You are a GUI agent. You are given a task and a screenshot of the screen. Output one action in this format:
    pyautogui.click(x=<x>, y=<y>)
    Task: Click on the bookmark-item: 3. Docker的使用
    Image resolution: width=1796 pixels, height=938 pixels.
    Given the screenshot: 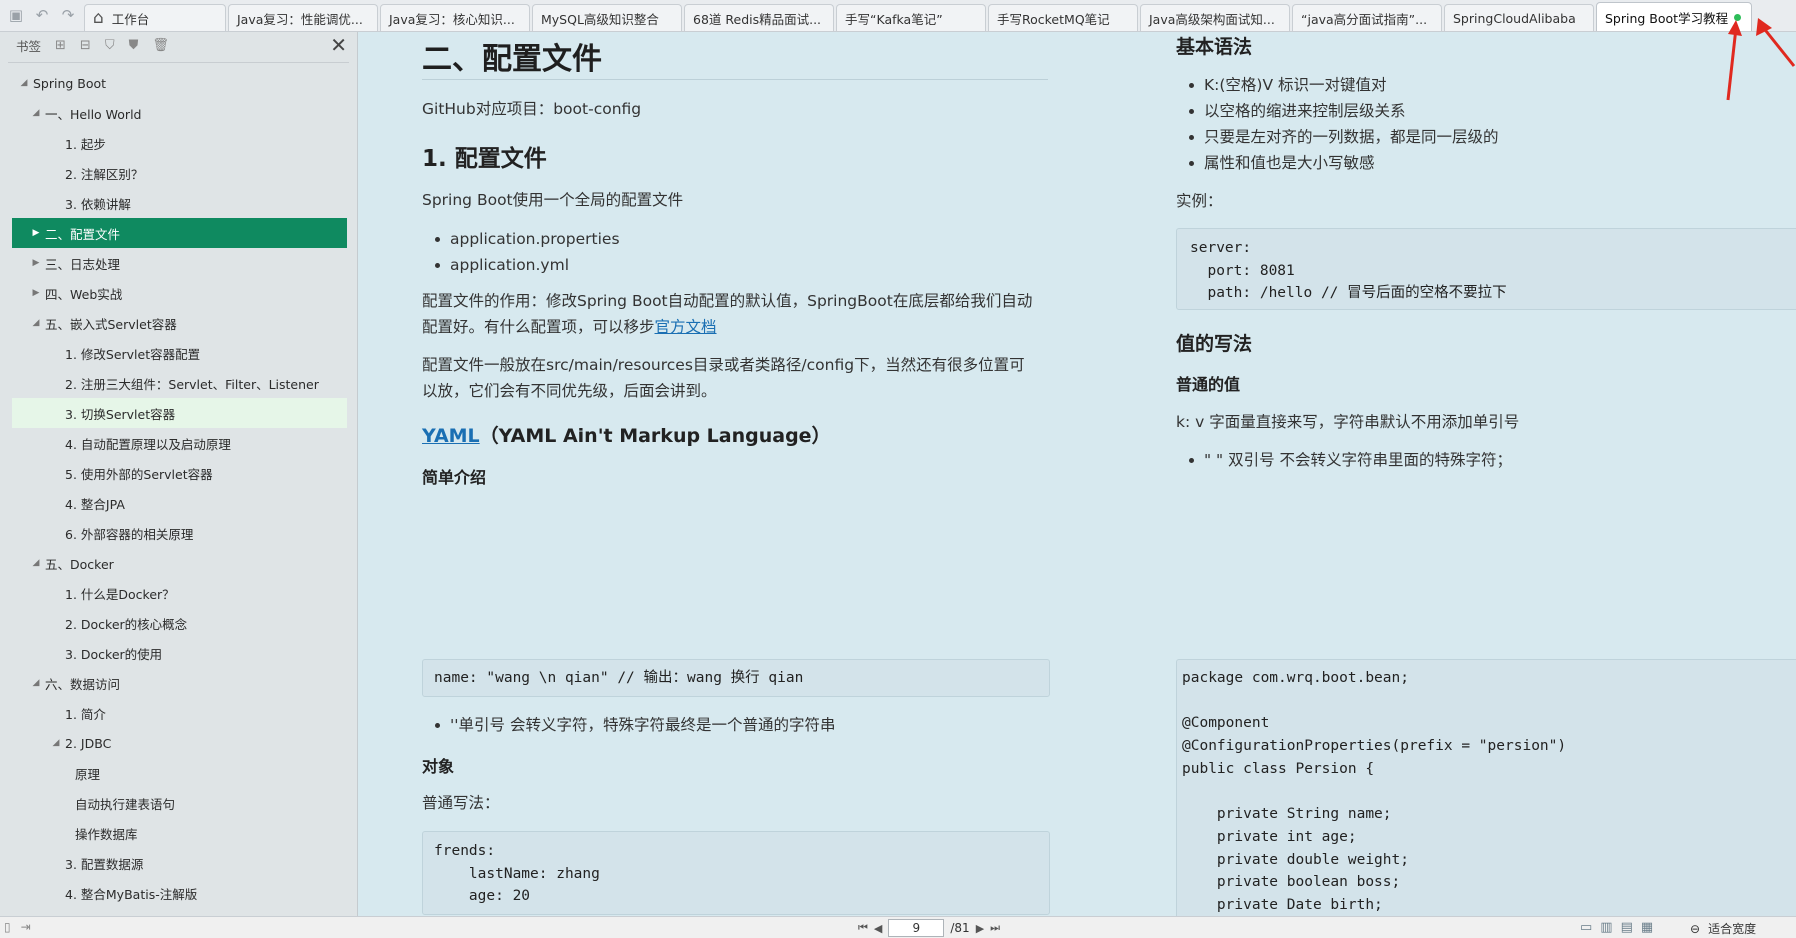 What is the action you would take?
    pyautogui.click(x=179, y=653)
    